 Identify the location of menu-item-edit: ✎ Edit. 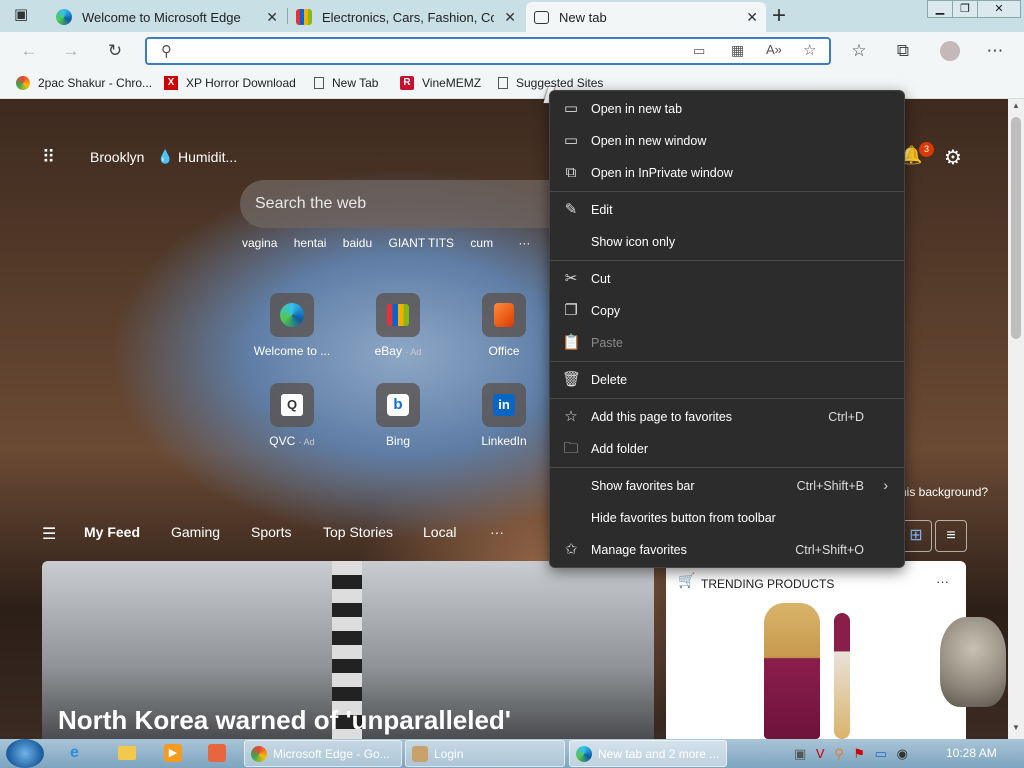
(727, 210).